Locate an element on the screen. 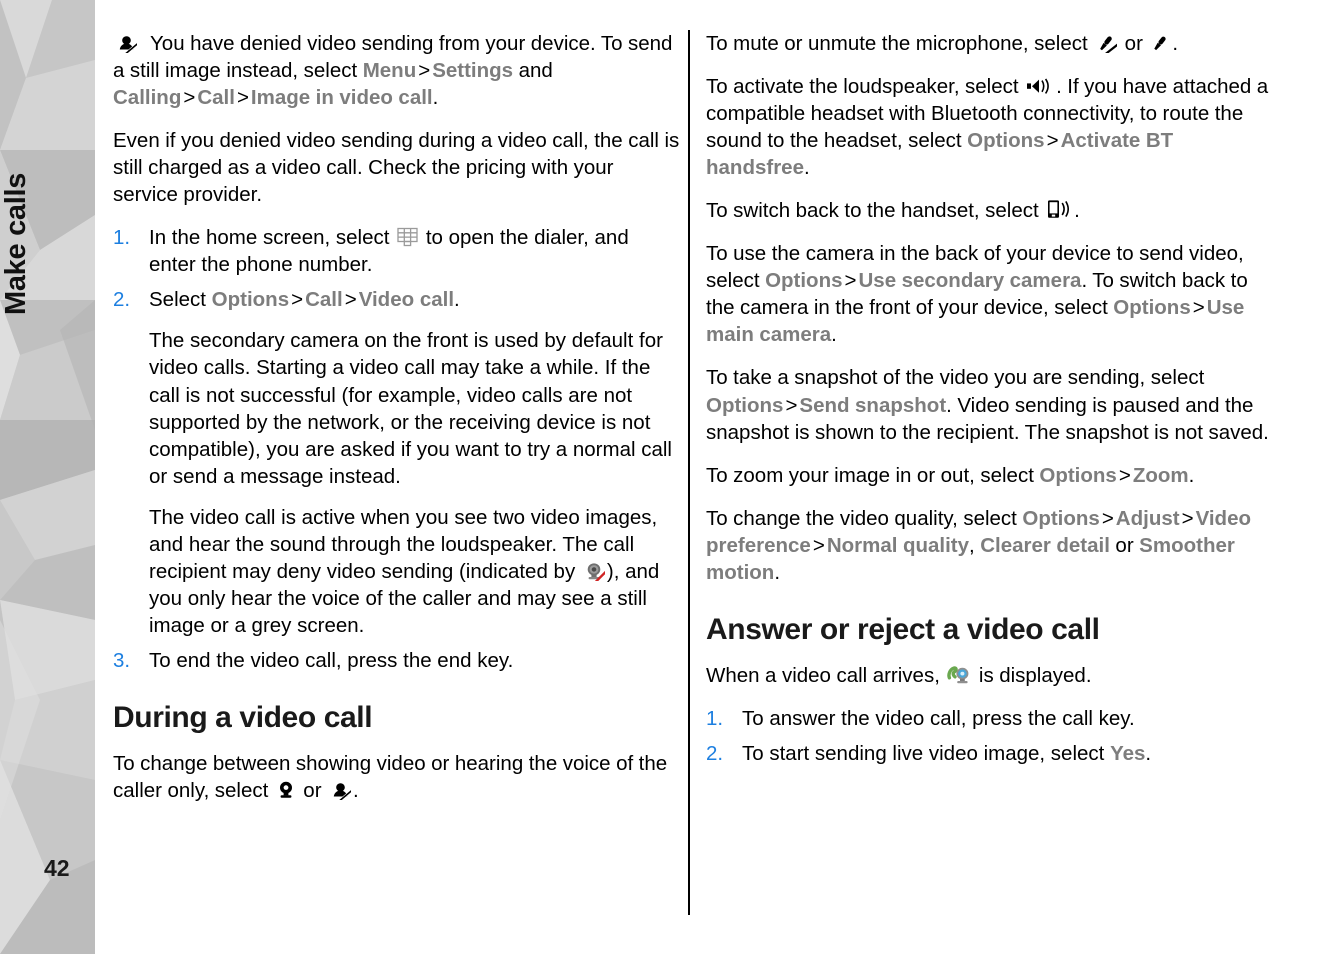 Image resolution: width=1322 pixels, height=954 pixels. step1-text-a: In the home screen, select is located at coordinates (272, 238).